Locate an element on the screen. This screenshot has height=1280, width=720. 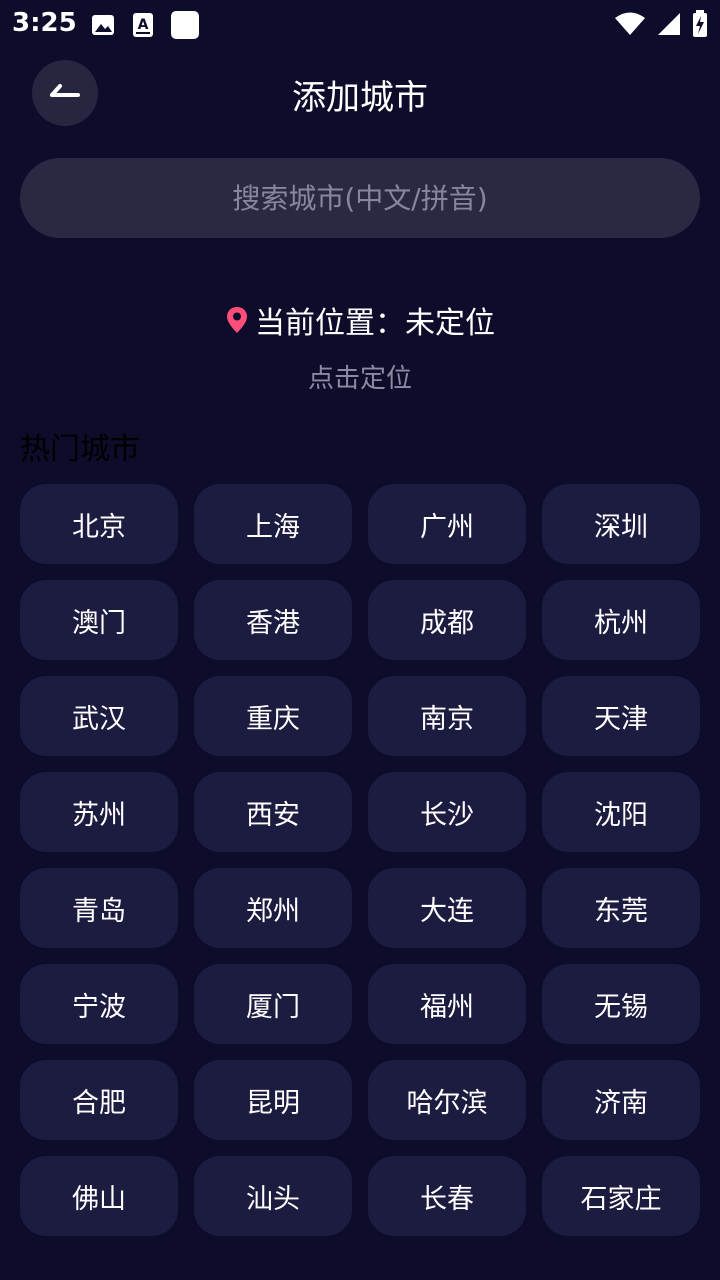
city-button: 广州 is located at coordinates (447, 524).